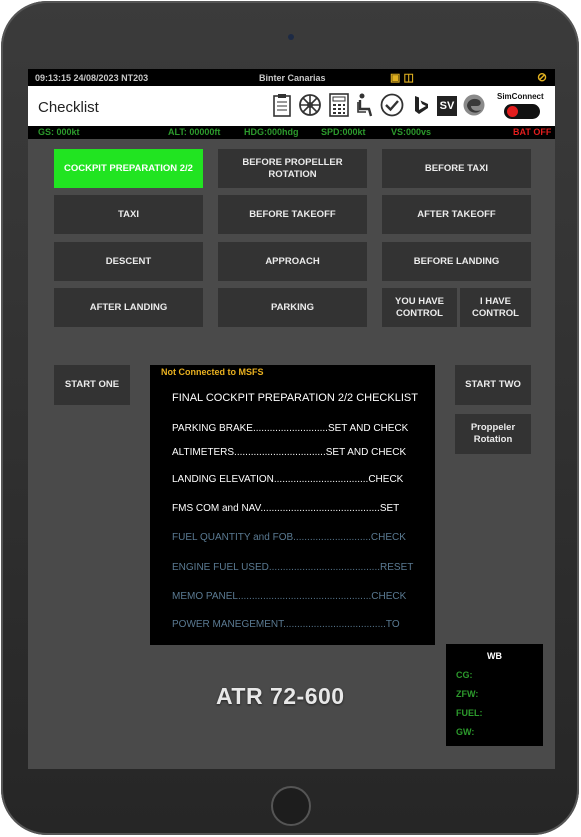  What do you see at coordinates (292, 261) in the screenshot?
I see `btn-approach: APPROACH` at bounding box center [292, 261].